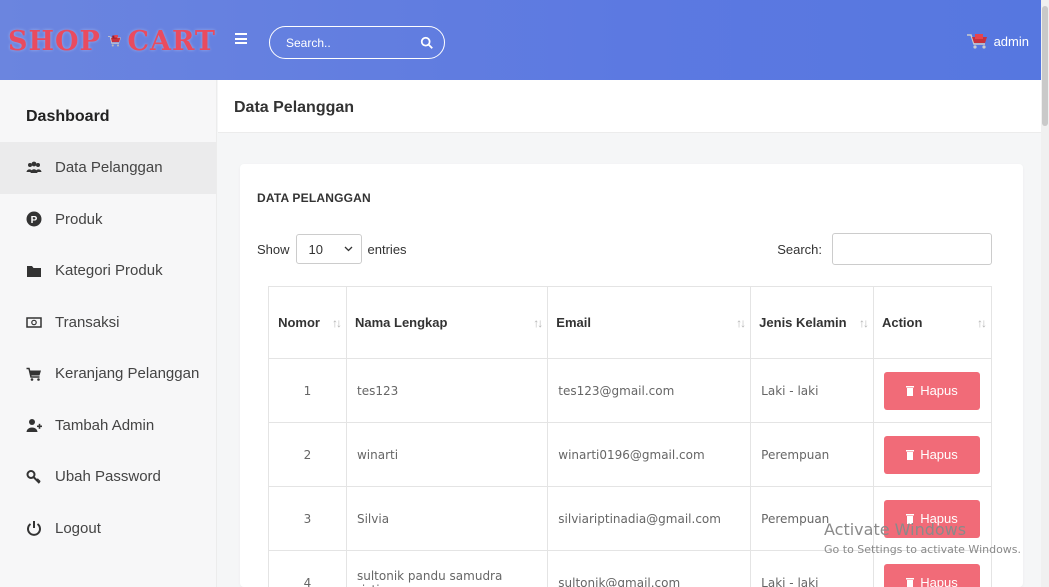  Describe the element at coordinates (649, 568) in the screenshot. I see `cell-email: sultonik@gmail.com` at that location.